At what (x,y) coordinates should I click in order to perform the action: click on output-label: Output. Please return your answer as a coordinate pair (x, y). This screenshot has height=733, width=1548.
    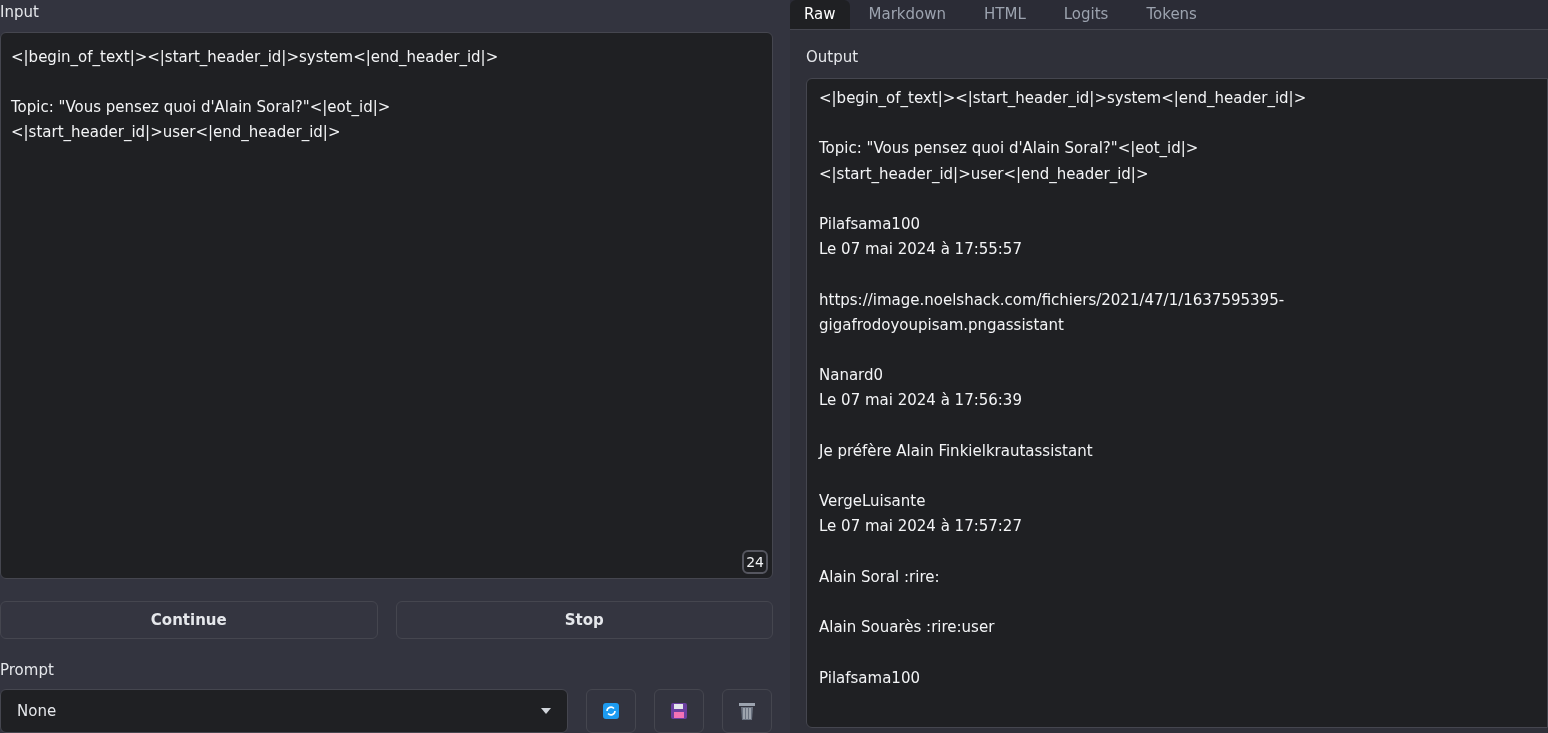
    Looking at the image, I should click on (832, 57).